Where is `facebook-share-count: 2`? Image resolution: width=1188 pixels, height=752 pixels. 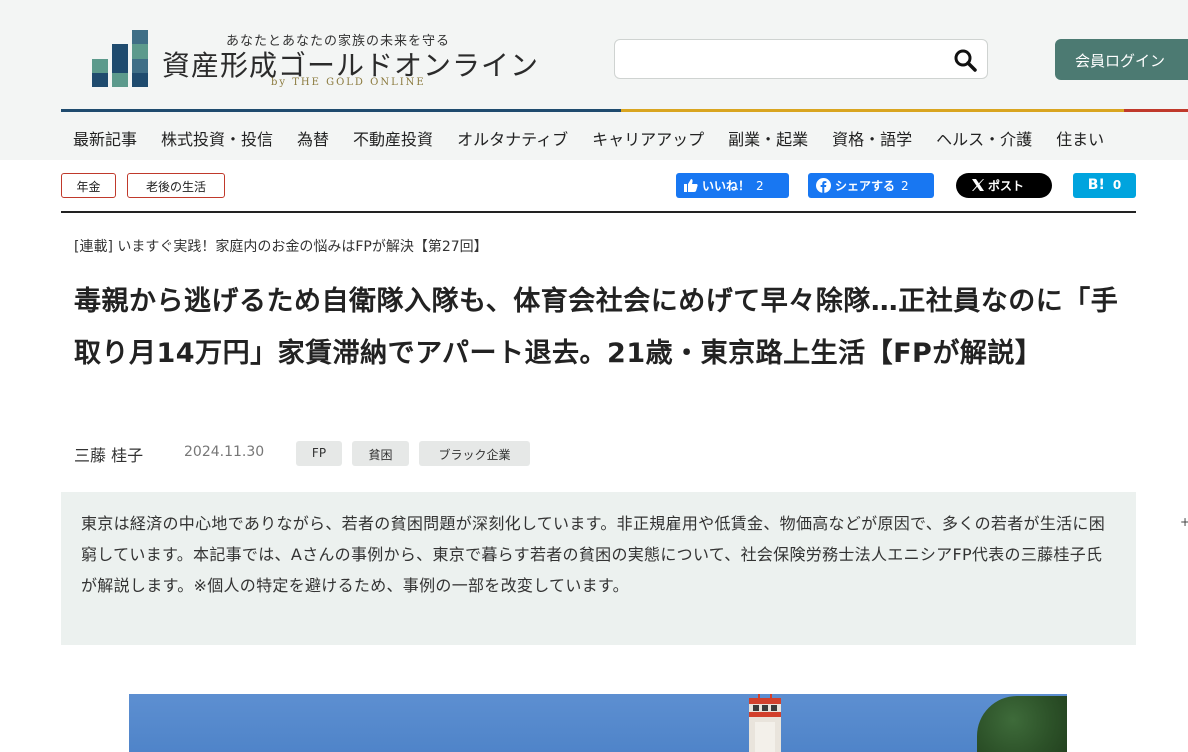 facebook-share-count: 2 is located at coordinates (905, 186).